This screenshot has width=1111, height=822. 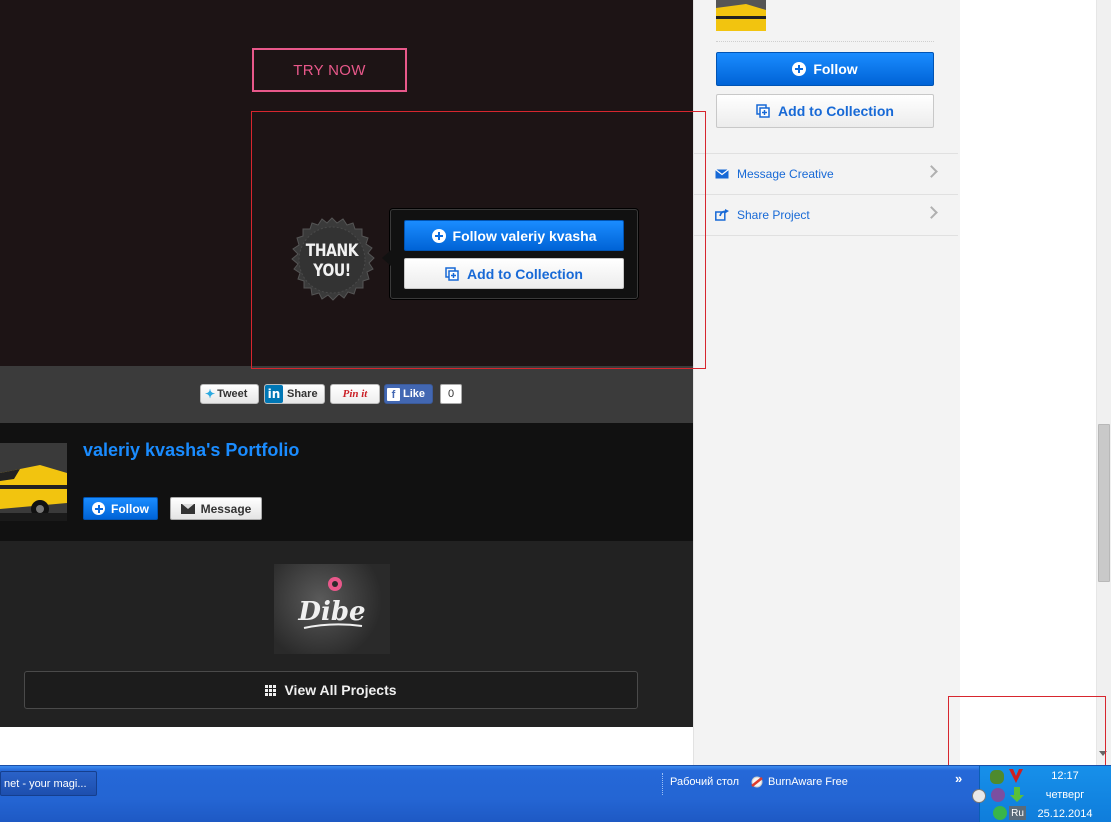 I want to click on thank-you-badge: THANK YOU!, so click(x=332, y=261).